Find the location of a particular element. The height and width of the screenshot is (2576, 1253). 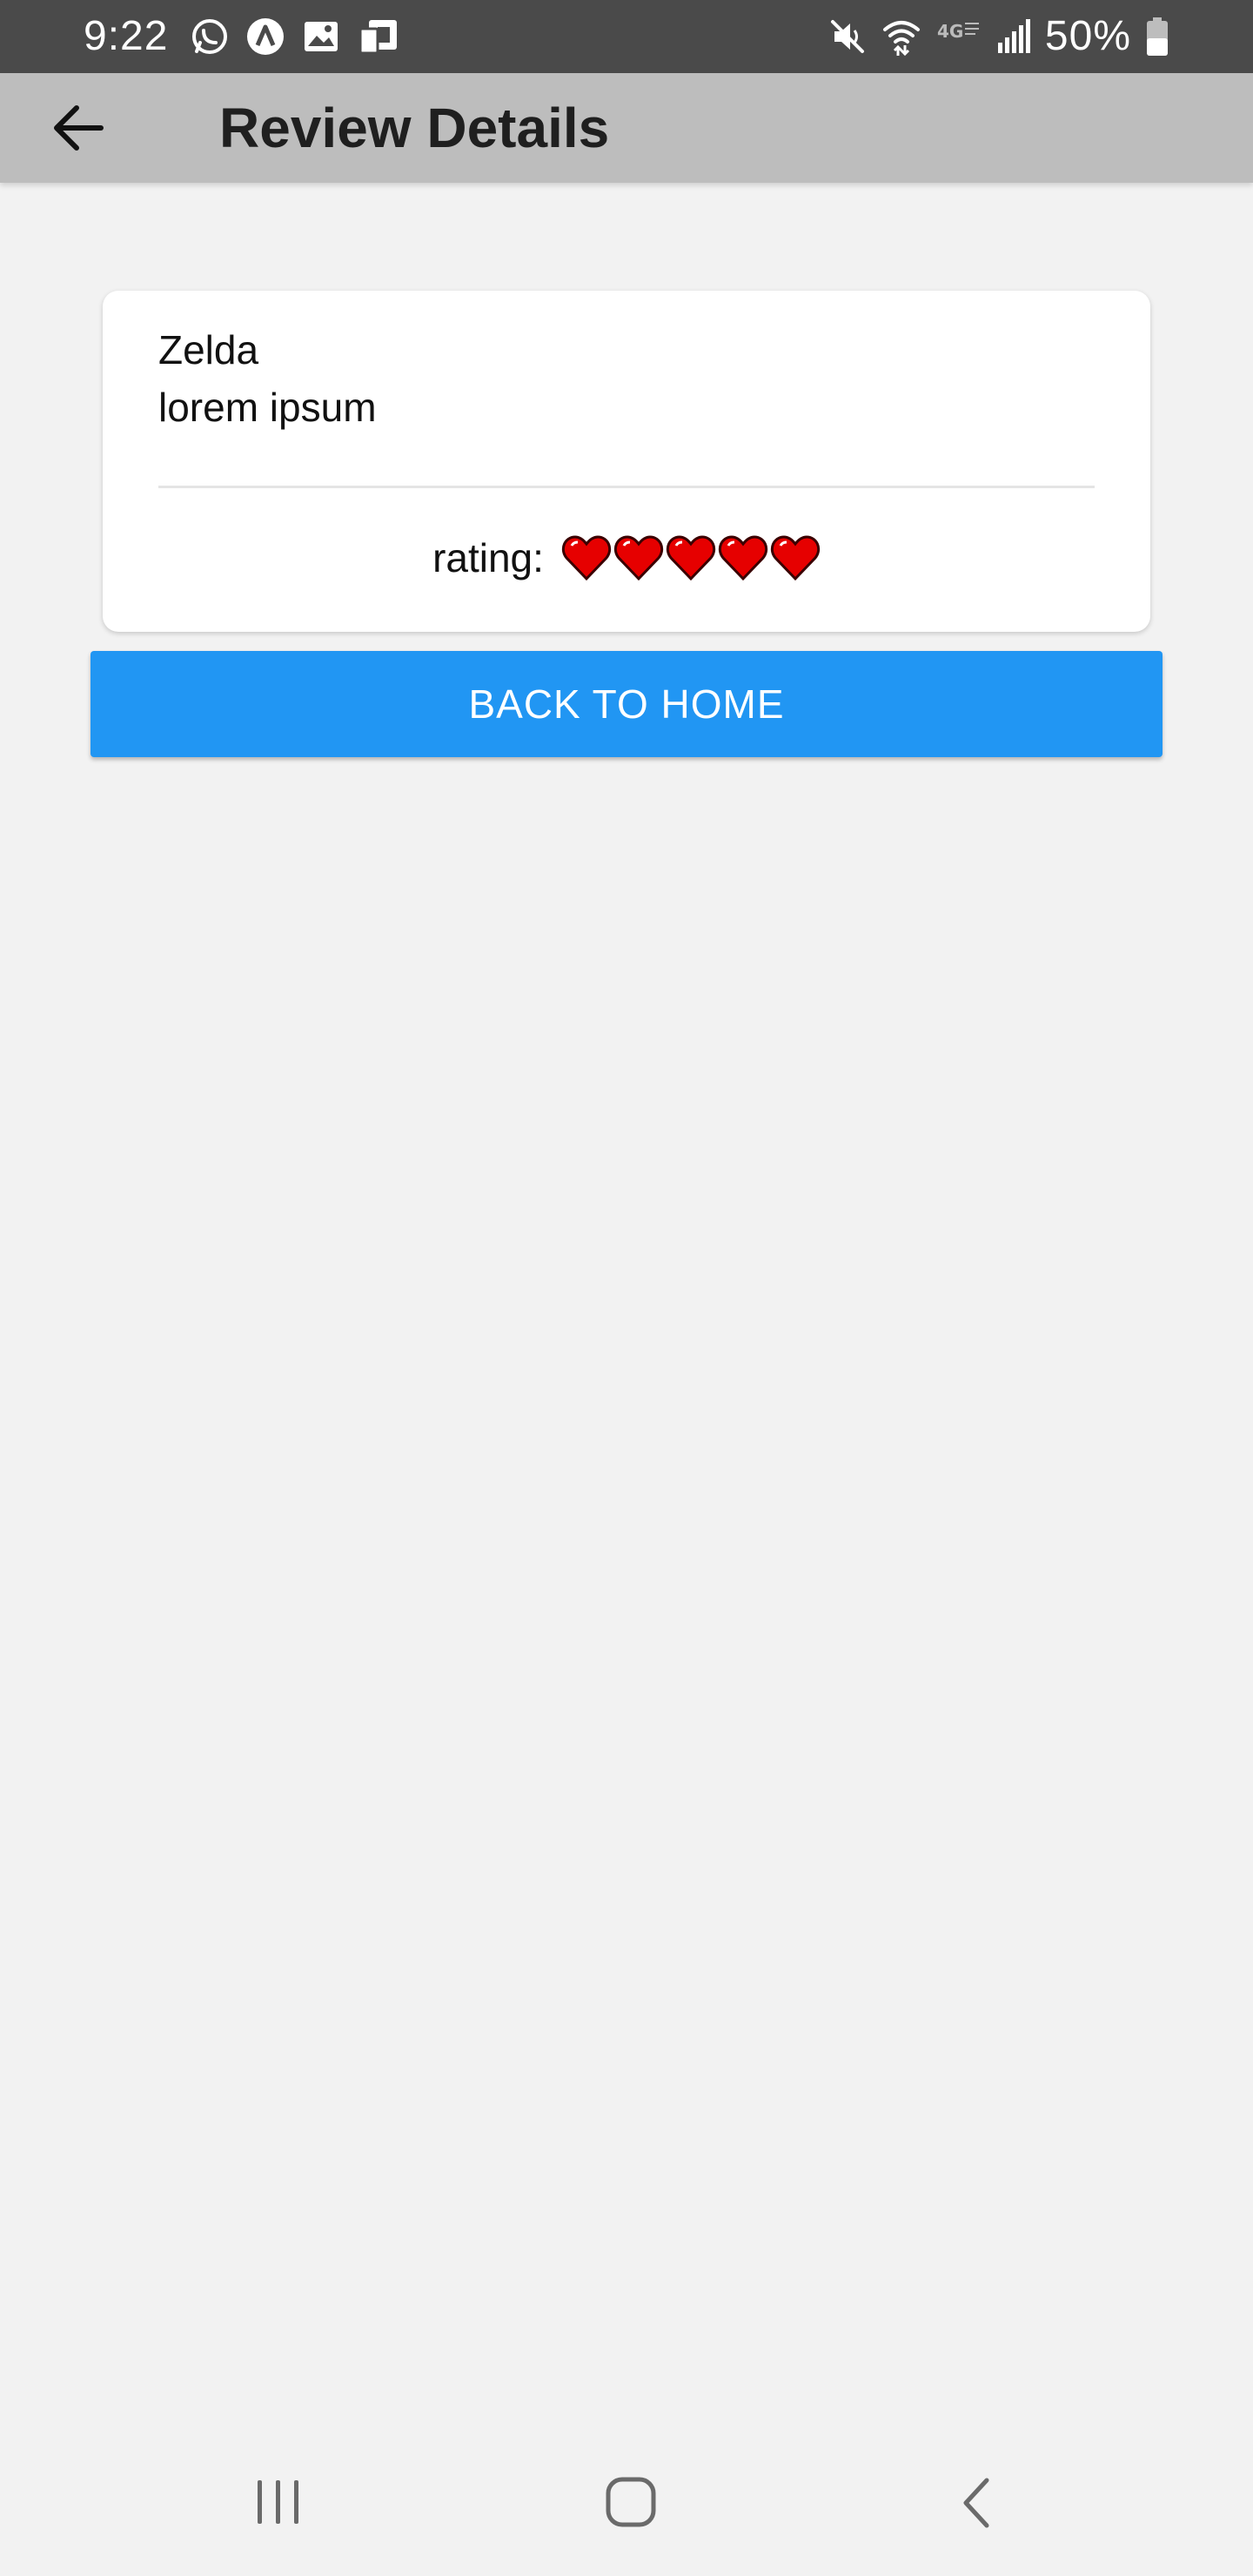

page-title: Review Details is located at coordinates (414, 128).